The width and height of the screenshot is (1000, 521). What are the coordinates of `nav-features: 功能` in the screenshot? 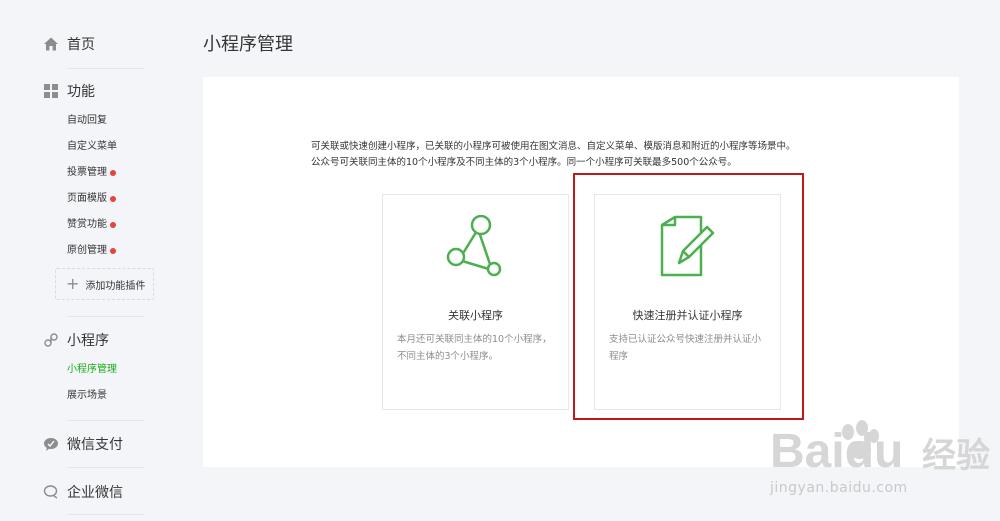 It's located at (69, 91).